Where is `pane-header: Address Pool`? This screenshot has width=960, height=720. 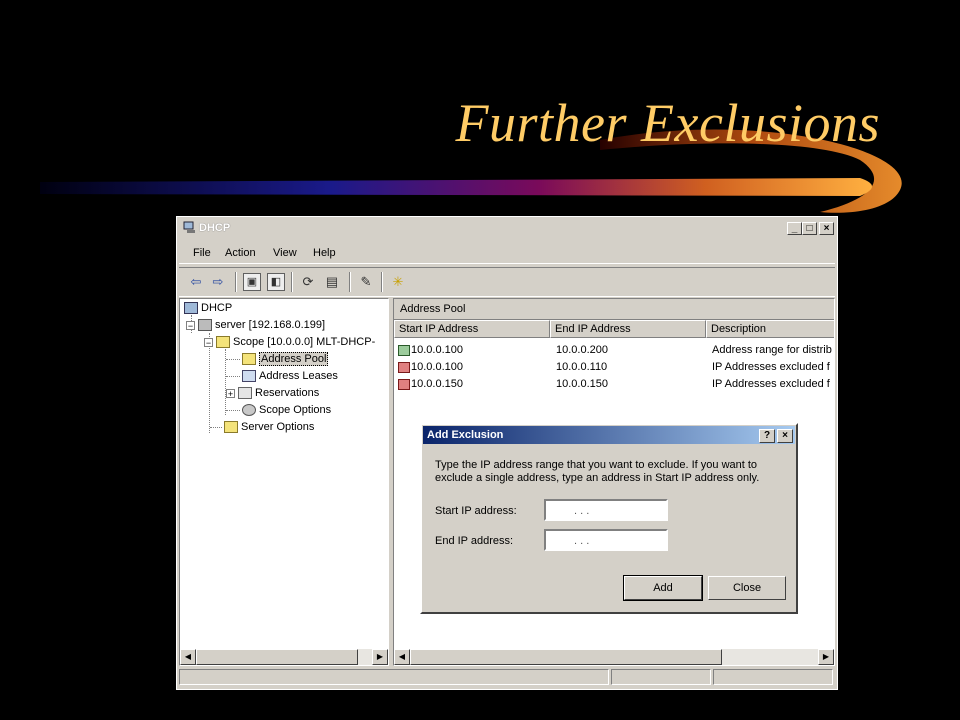 pane-header: Address Pool is located at coordinates (614, 309).